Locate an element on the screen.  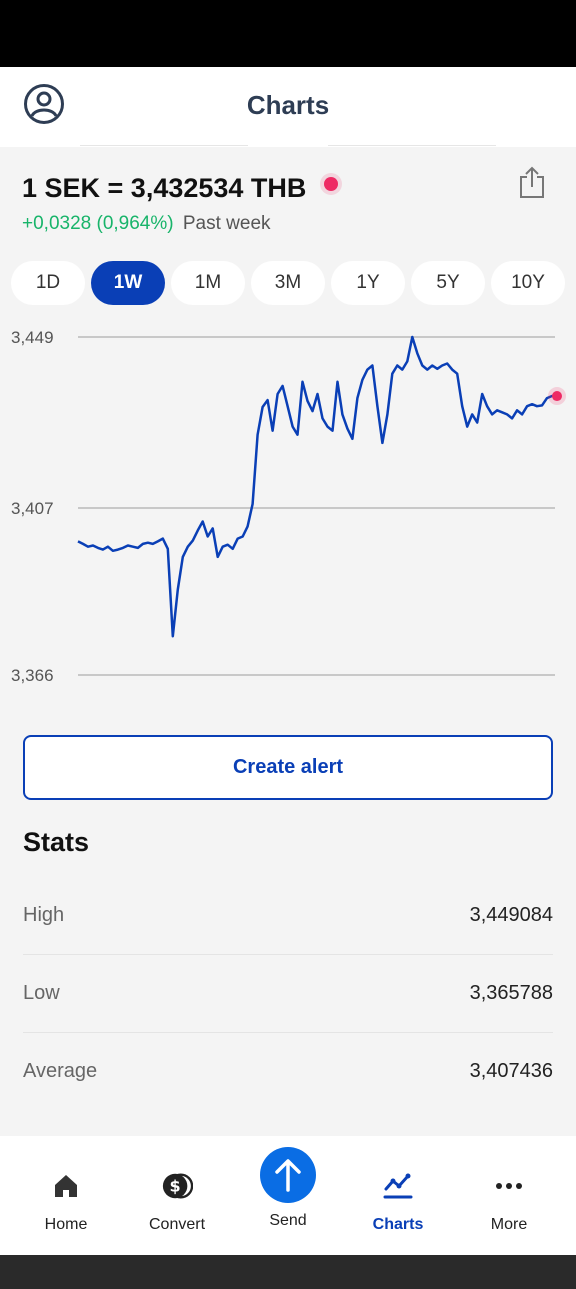
period-1w: 1W is located at coordinates (128, 283).